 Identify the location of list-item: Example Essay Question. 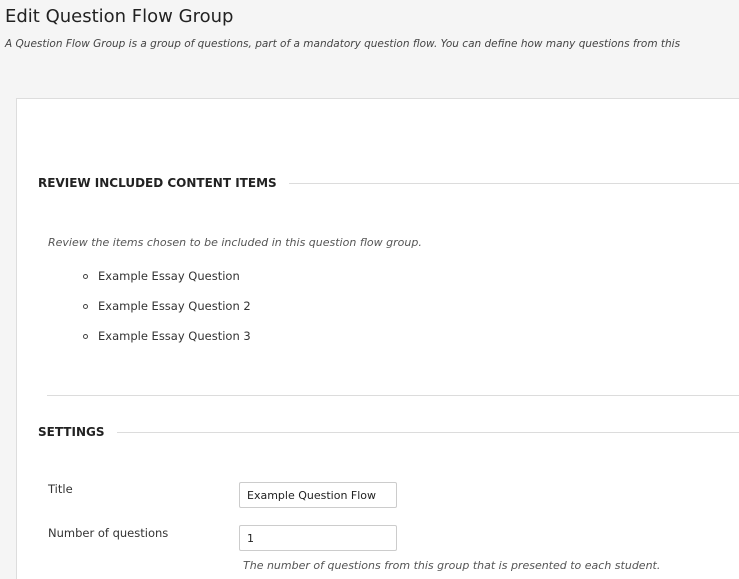
(167, 284).